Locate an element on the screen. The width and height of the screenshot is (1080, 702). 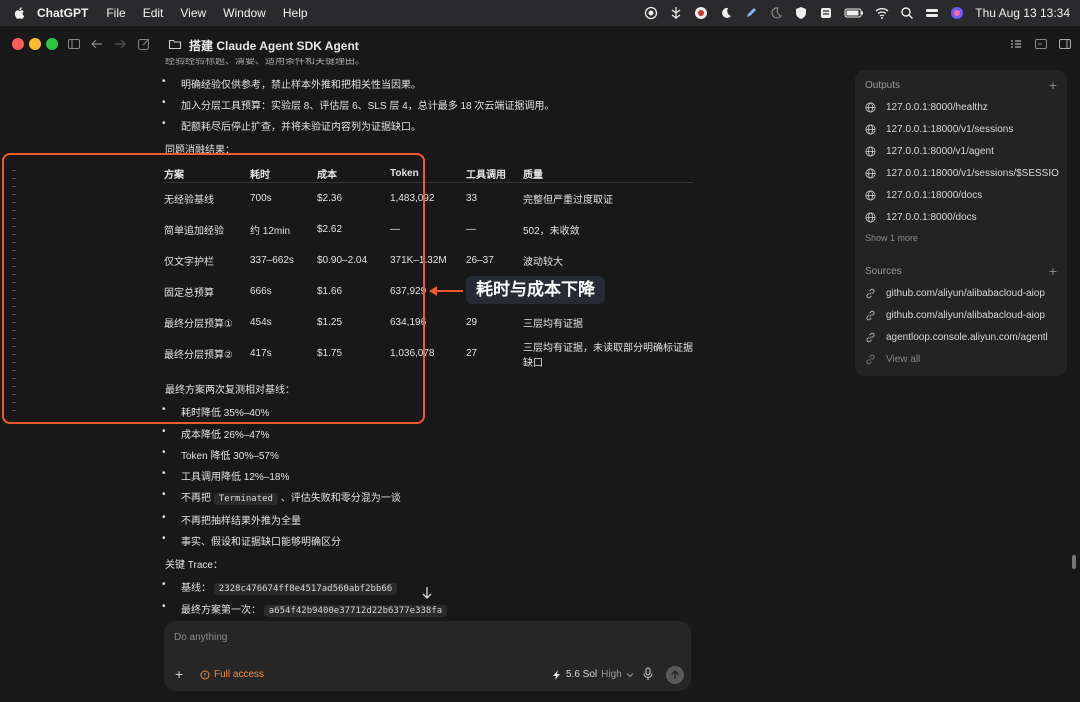
record-icon is located at coordinates (651, 13).